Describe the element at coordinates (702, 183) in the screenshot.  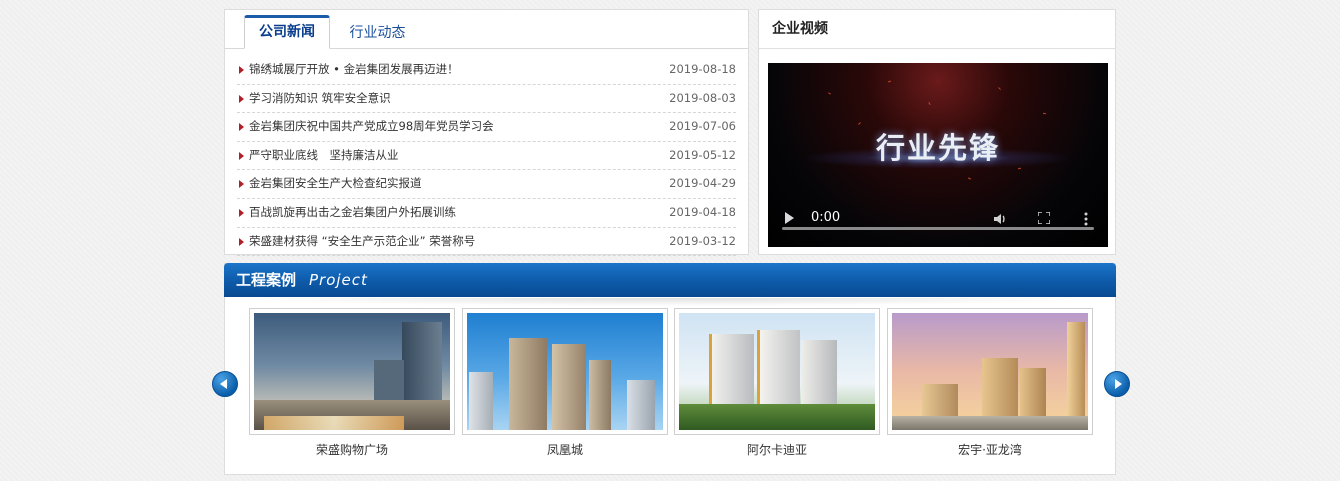
I see `news-date: 2019-04-29` at that location.